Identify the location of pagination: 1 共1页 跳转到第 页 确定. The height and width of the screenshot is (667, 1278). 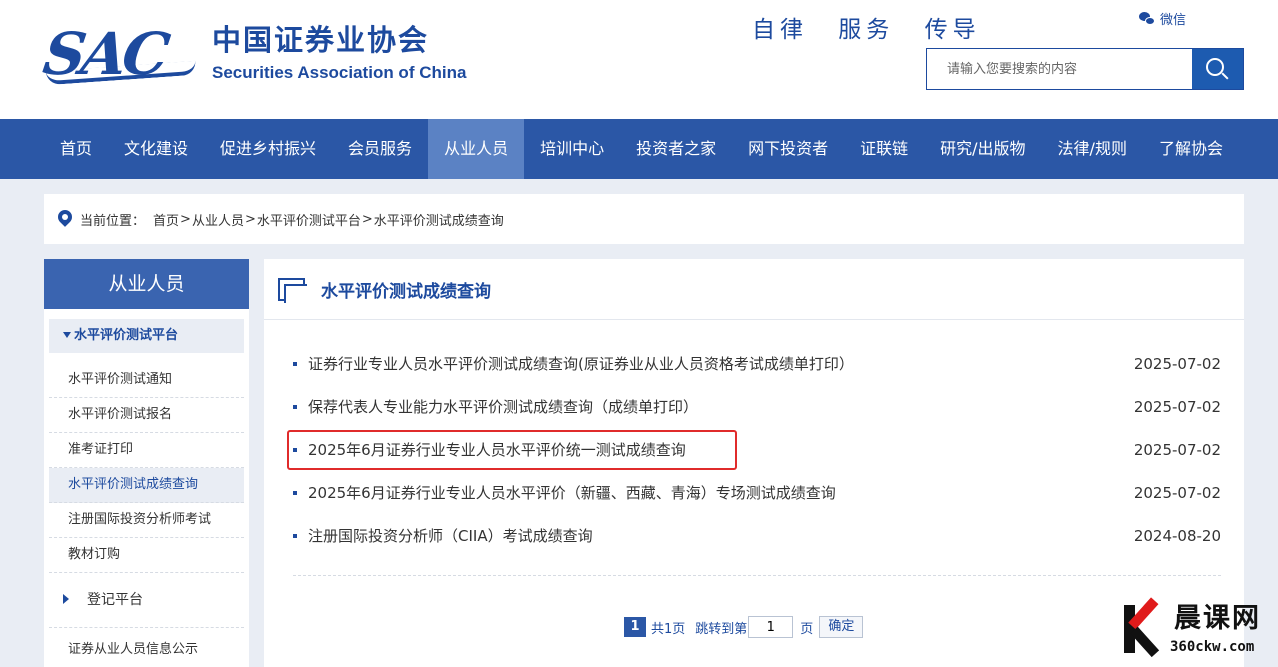
(744, 627).